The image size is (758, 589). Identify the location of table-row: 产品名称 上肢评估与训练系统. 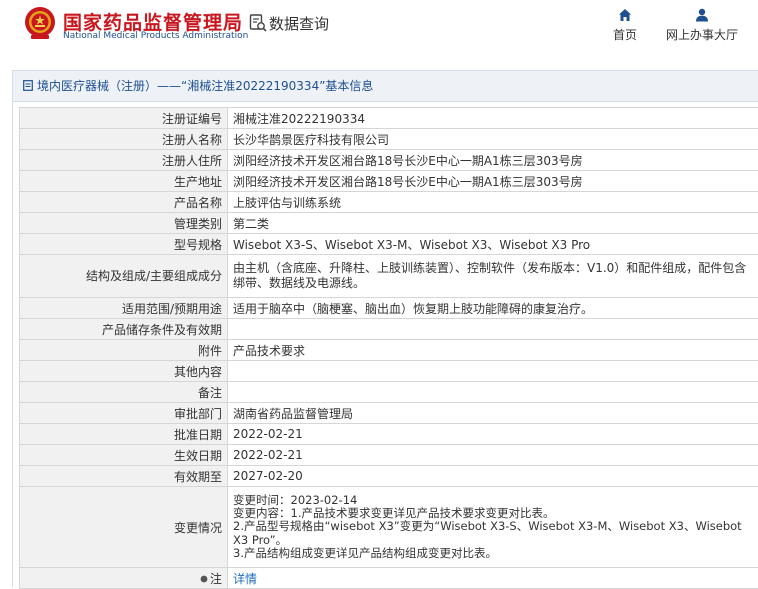
(389, 202).